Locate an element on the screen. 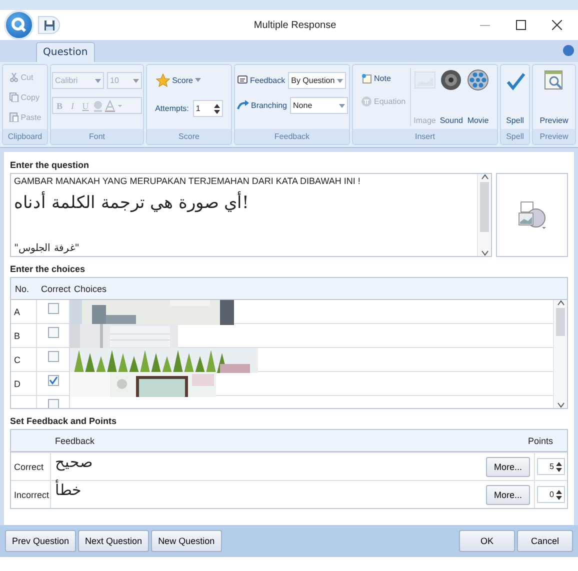  feedback-dropdown: None is located at coordinates (319, 105).